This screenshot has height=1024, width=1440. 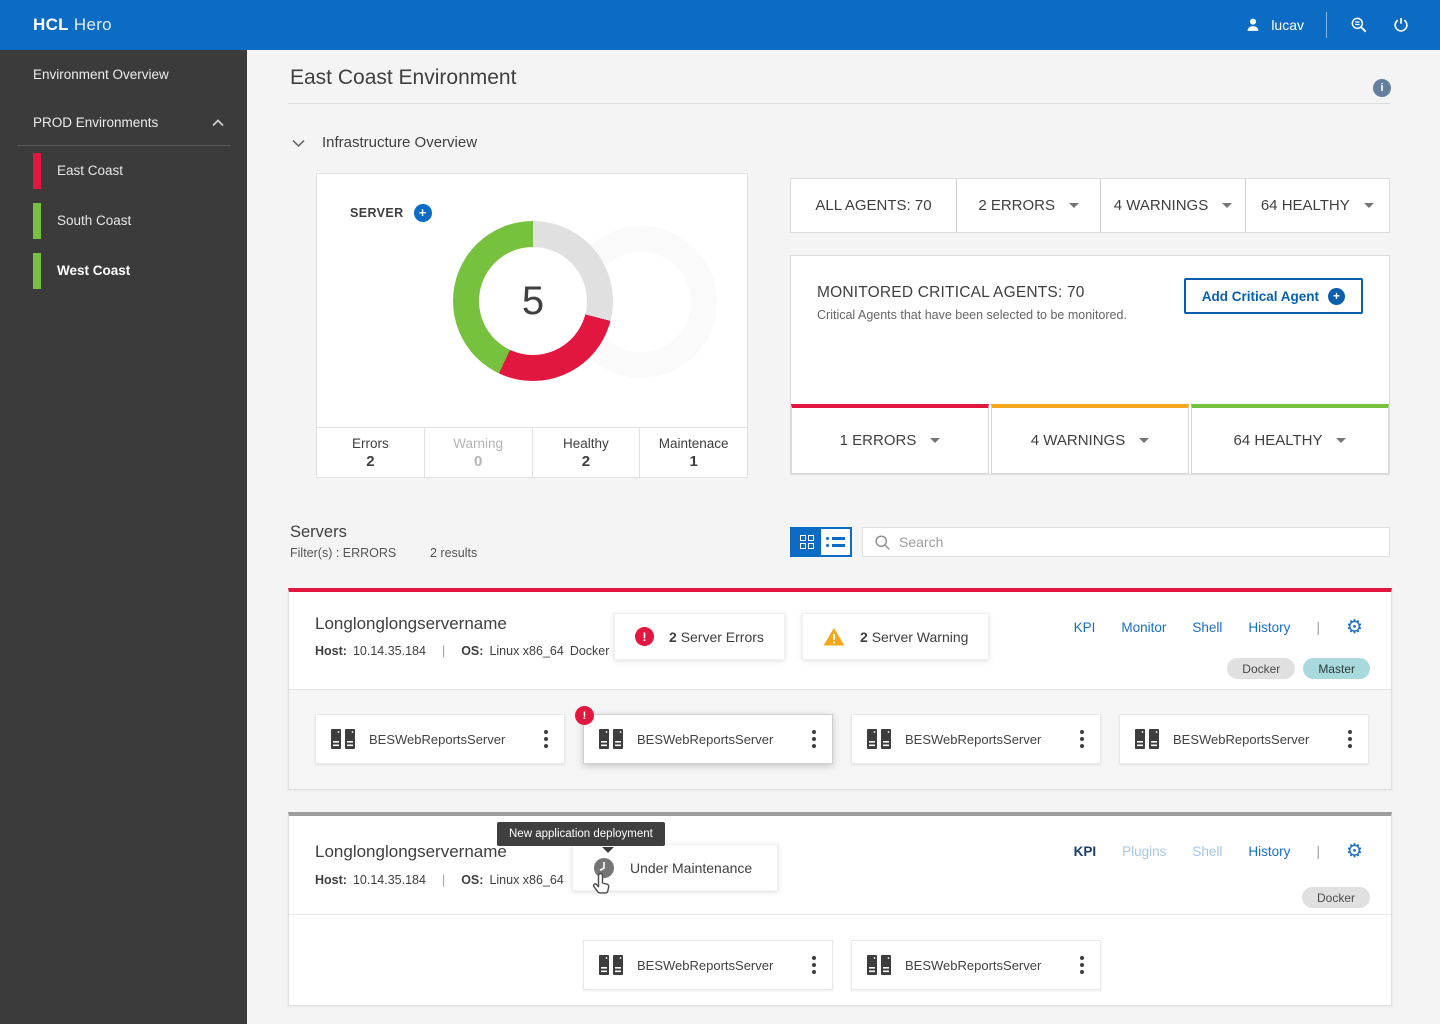 What do you see at coordinates (584, 715) in the screenshot?
I see `agent-error-badge: !` at bounding box center [584, 715].